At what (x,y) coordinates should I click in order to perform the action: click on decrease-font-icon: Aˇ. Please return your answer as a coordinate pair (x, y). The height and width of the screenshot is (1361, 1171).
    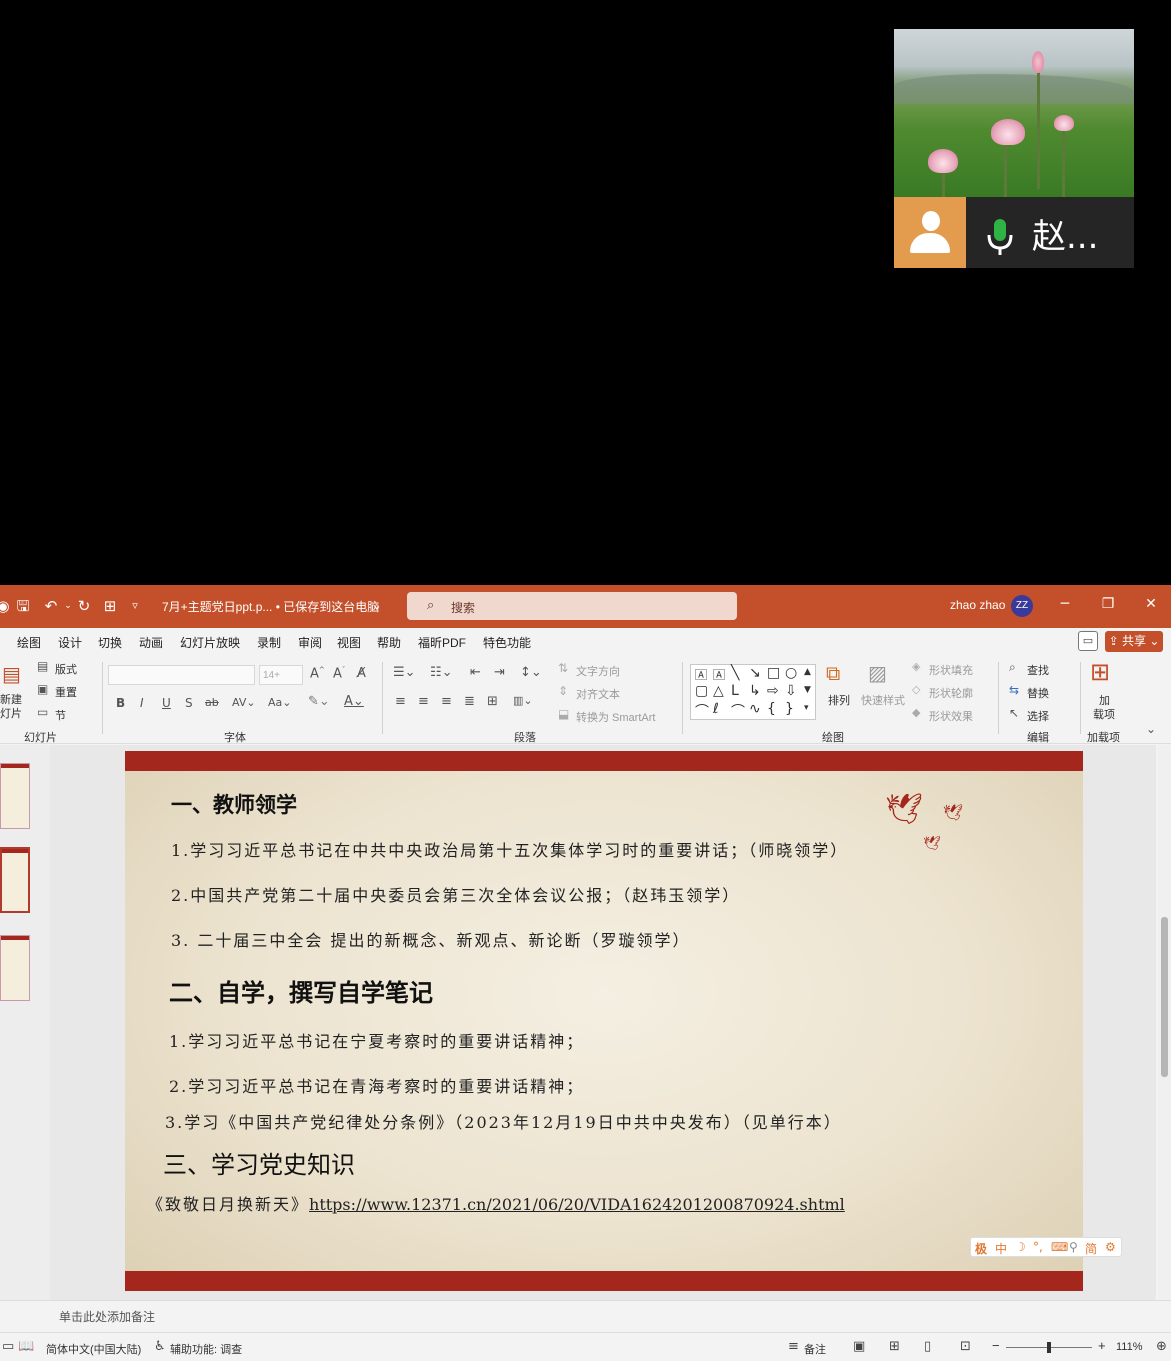
    Looking at the image, I should click on (339, 673).